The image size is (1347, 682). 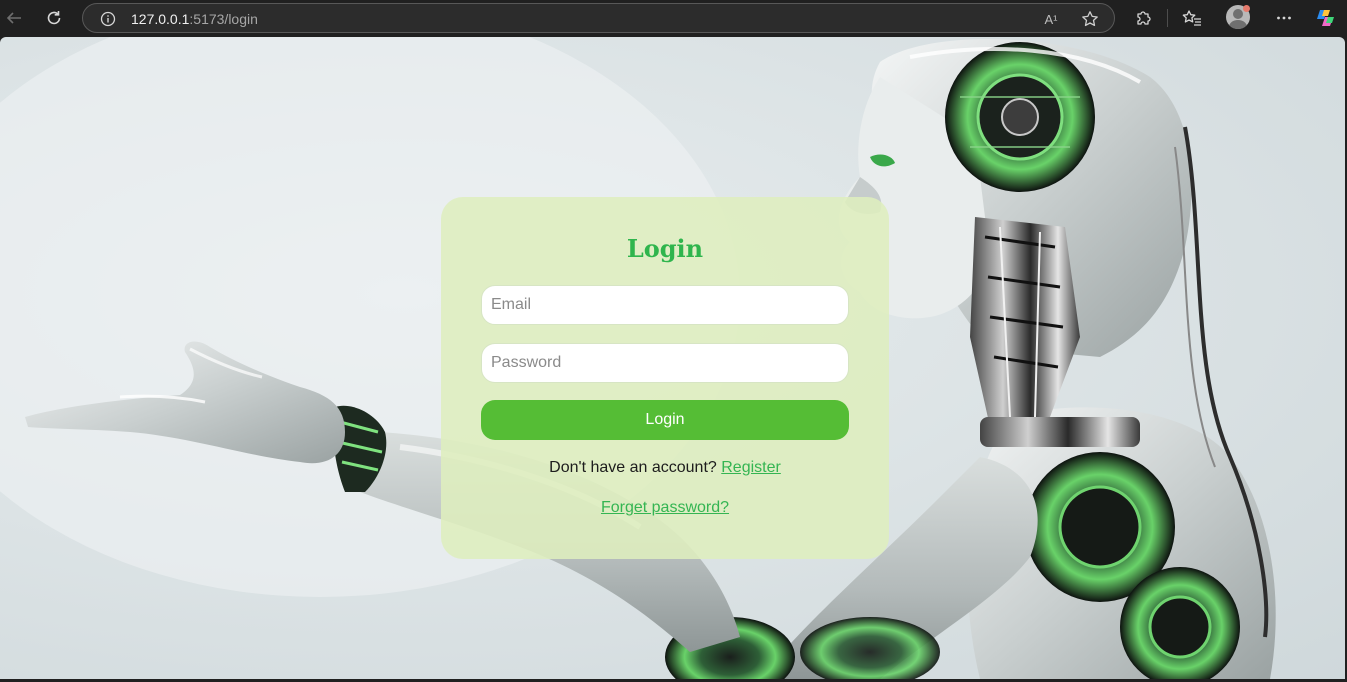 What do you see at coordinates (1238, 24) in the screenshot?
I see `avatar-body` at bounding box center [1238, 24].